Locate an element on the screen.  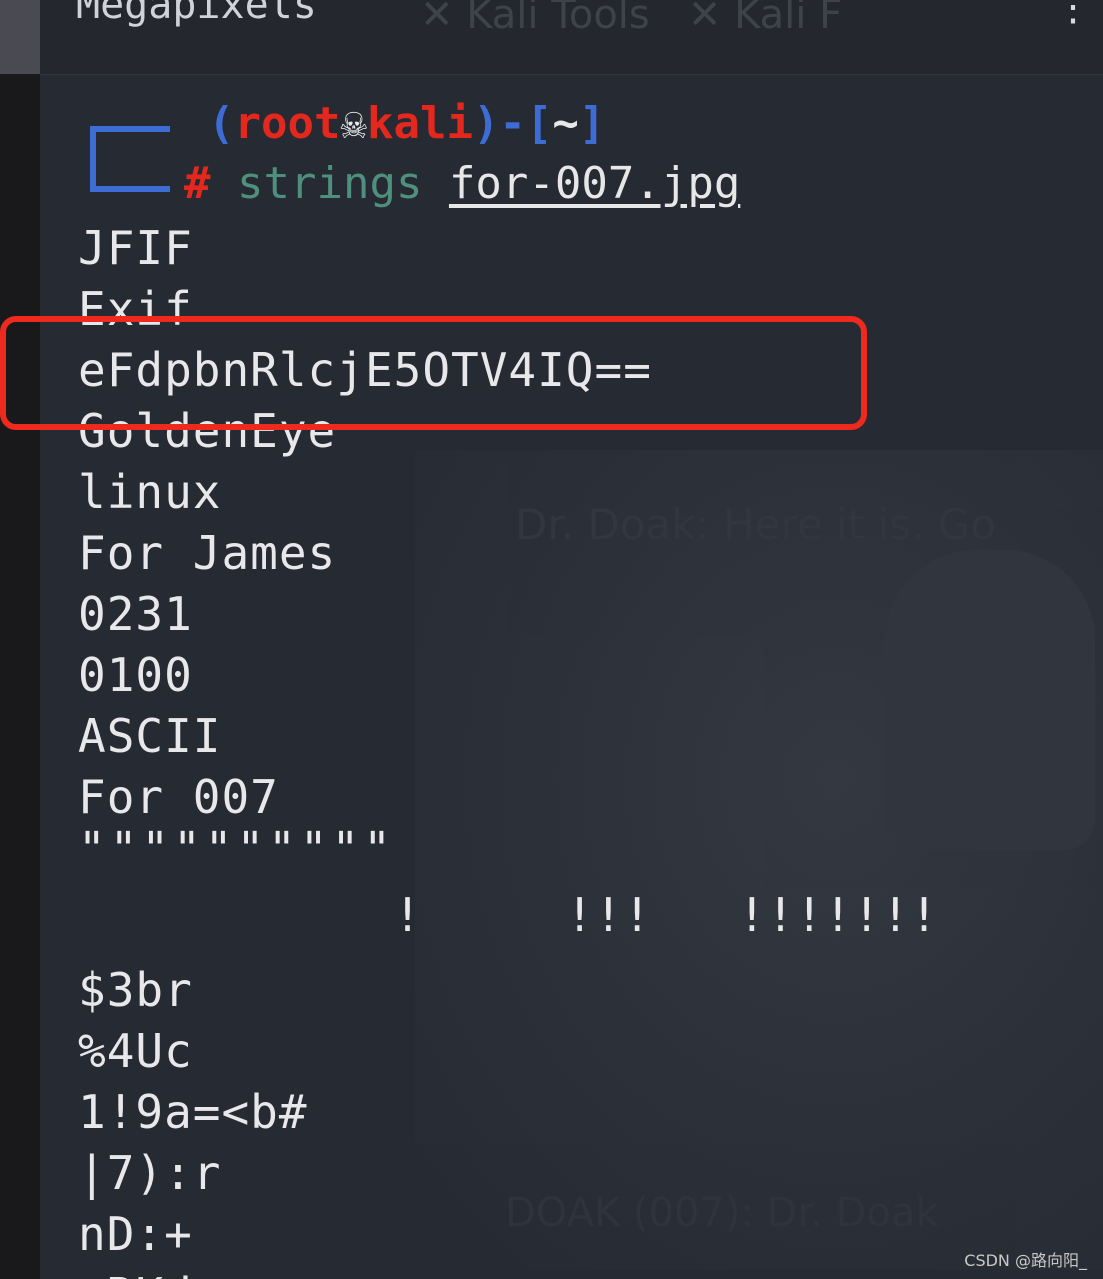
window-title: Megapixels is located at coordinates (196, 14).